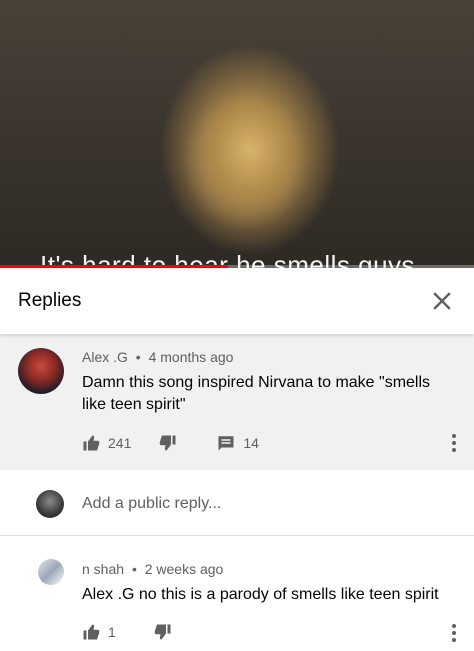  I want to click on comment-actions: 241 14, so click(170, 443).